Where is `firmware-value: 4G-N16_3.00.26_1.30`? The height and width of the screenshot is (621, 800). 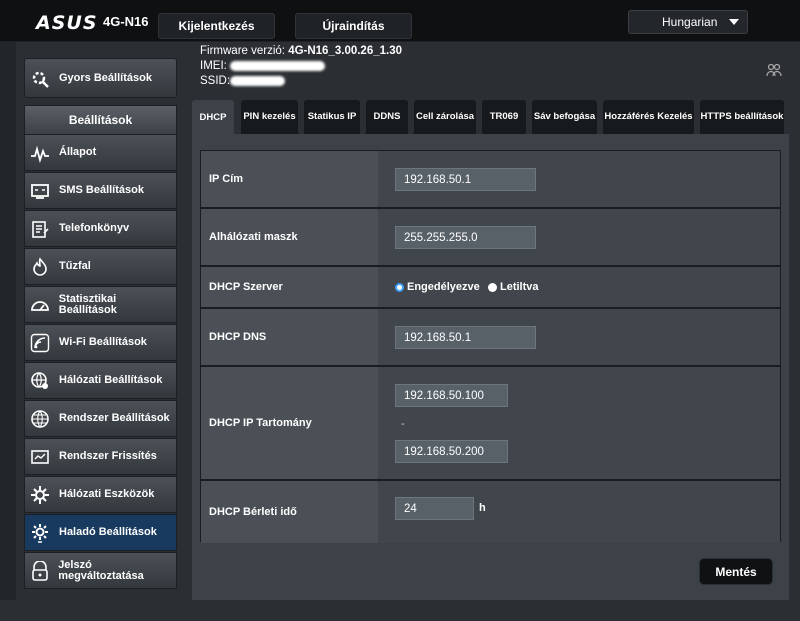 firmware-value: 4G-N16_3.00.26_1.30 is located at coordinates (345, 51).